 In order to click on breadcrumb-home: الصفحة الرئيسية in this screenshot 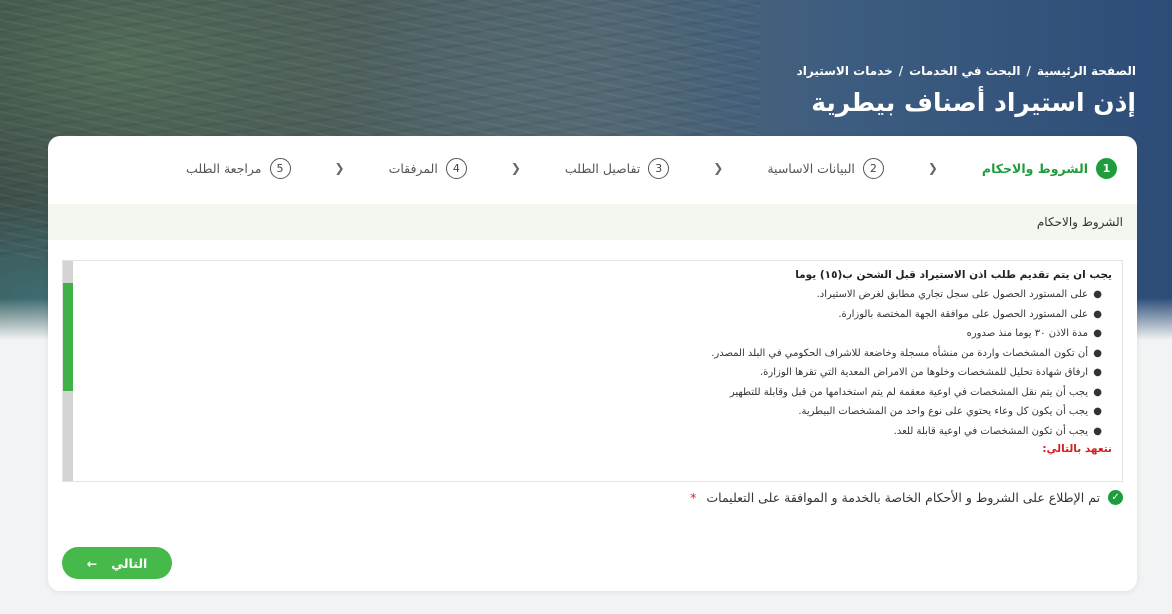, I will do `click(1086, 71)`.